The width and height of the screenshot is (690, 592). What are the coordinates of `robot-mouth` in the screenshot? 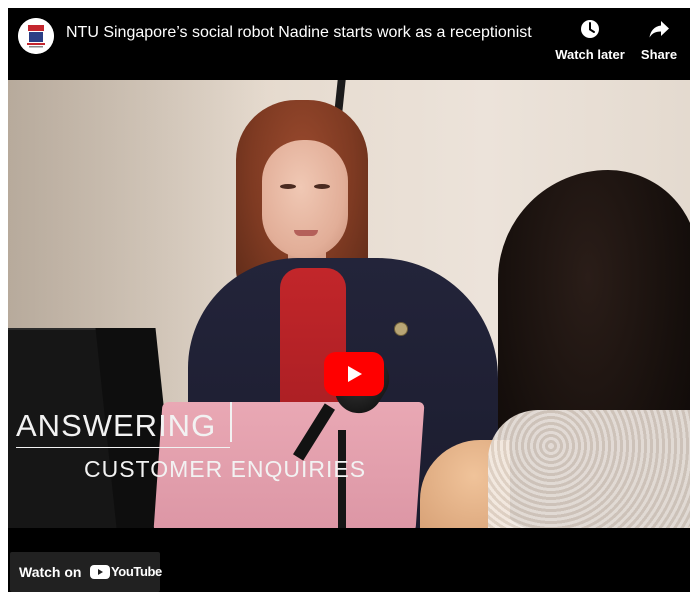 It's located at (306, 233).